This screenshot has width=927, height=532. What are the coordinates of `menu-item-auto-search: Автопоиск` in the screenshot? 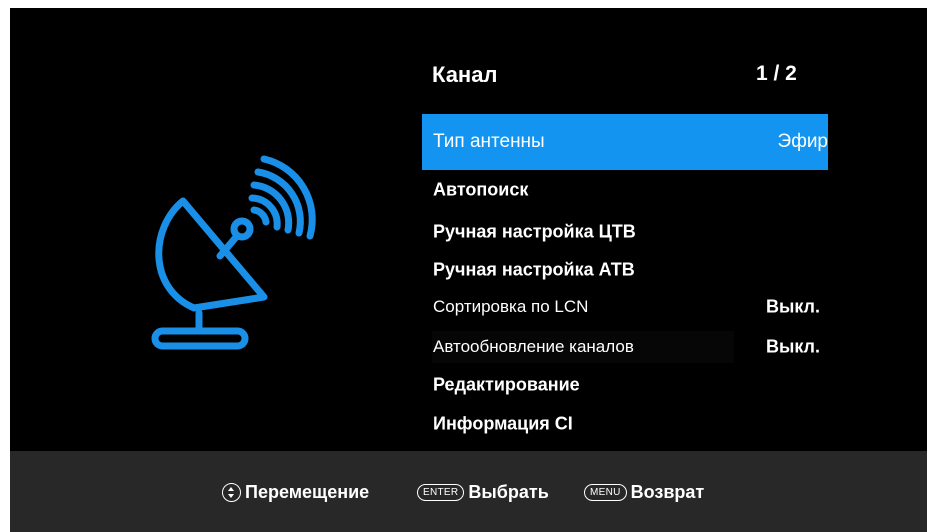 It's located at (625, 190).